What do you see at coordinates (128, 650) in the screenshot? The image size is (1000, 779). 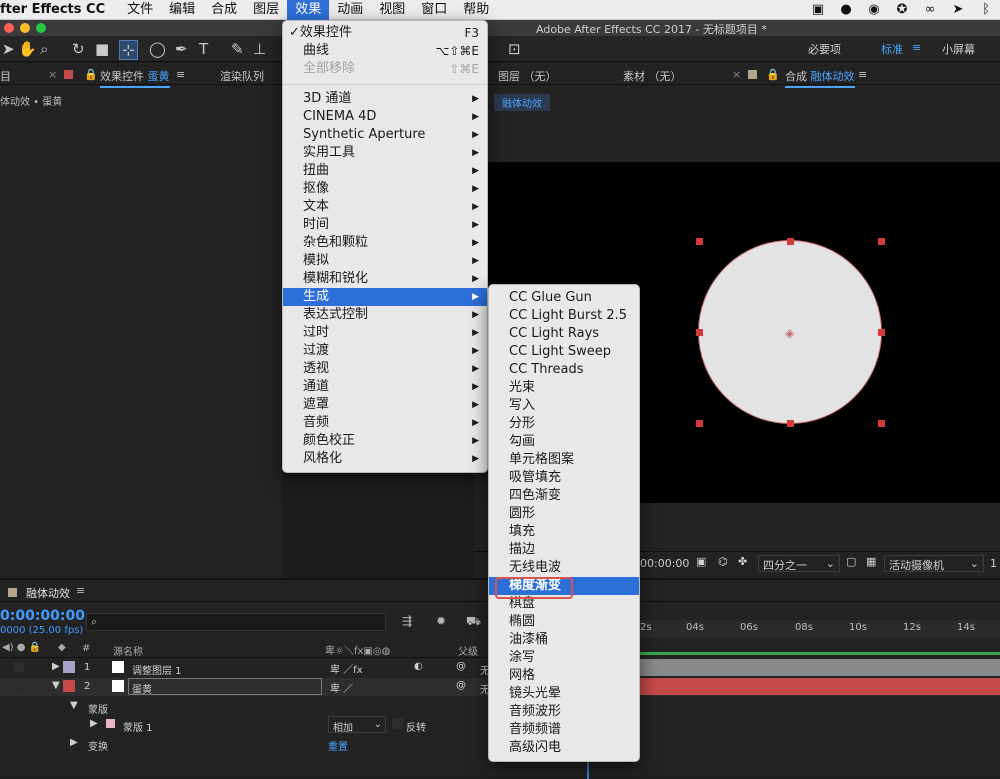 I see `col-source-name: 源名称` at bounding box center [128, 650].